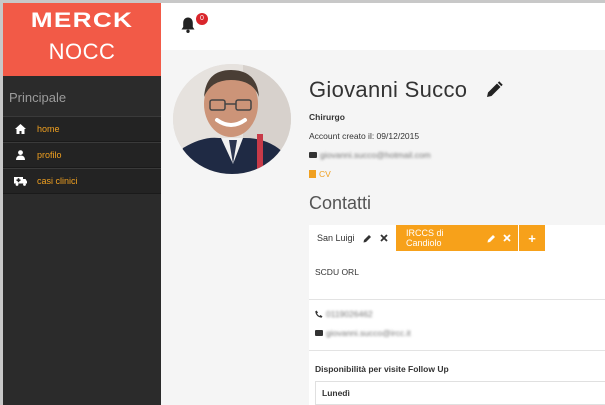 The height and width of the screenshot is (405, 605). What do you see at coordinates (325, 174) in the screenshot?
I see `cv-label: CV` at bounding box center [325, 174].